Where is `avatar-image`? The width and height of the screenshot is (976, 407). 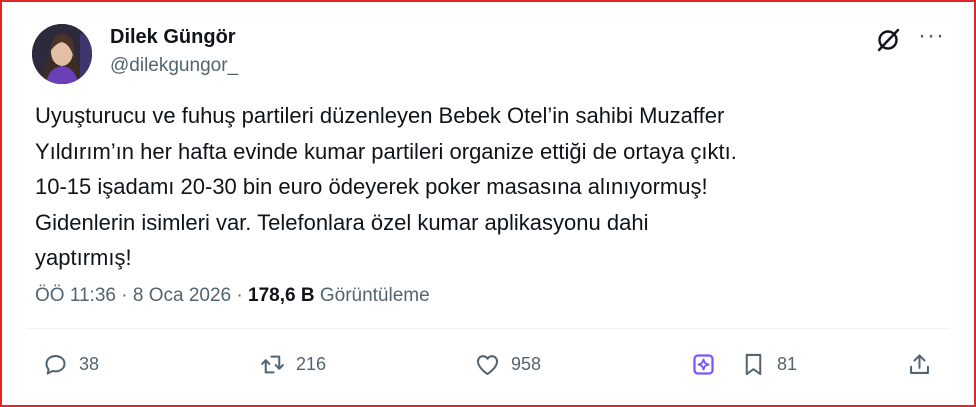 avatar-image is located at coordinates (62, 54).